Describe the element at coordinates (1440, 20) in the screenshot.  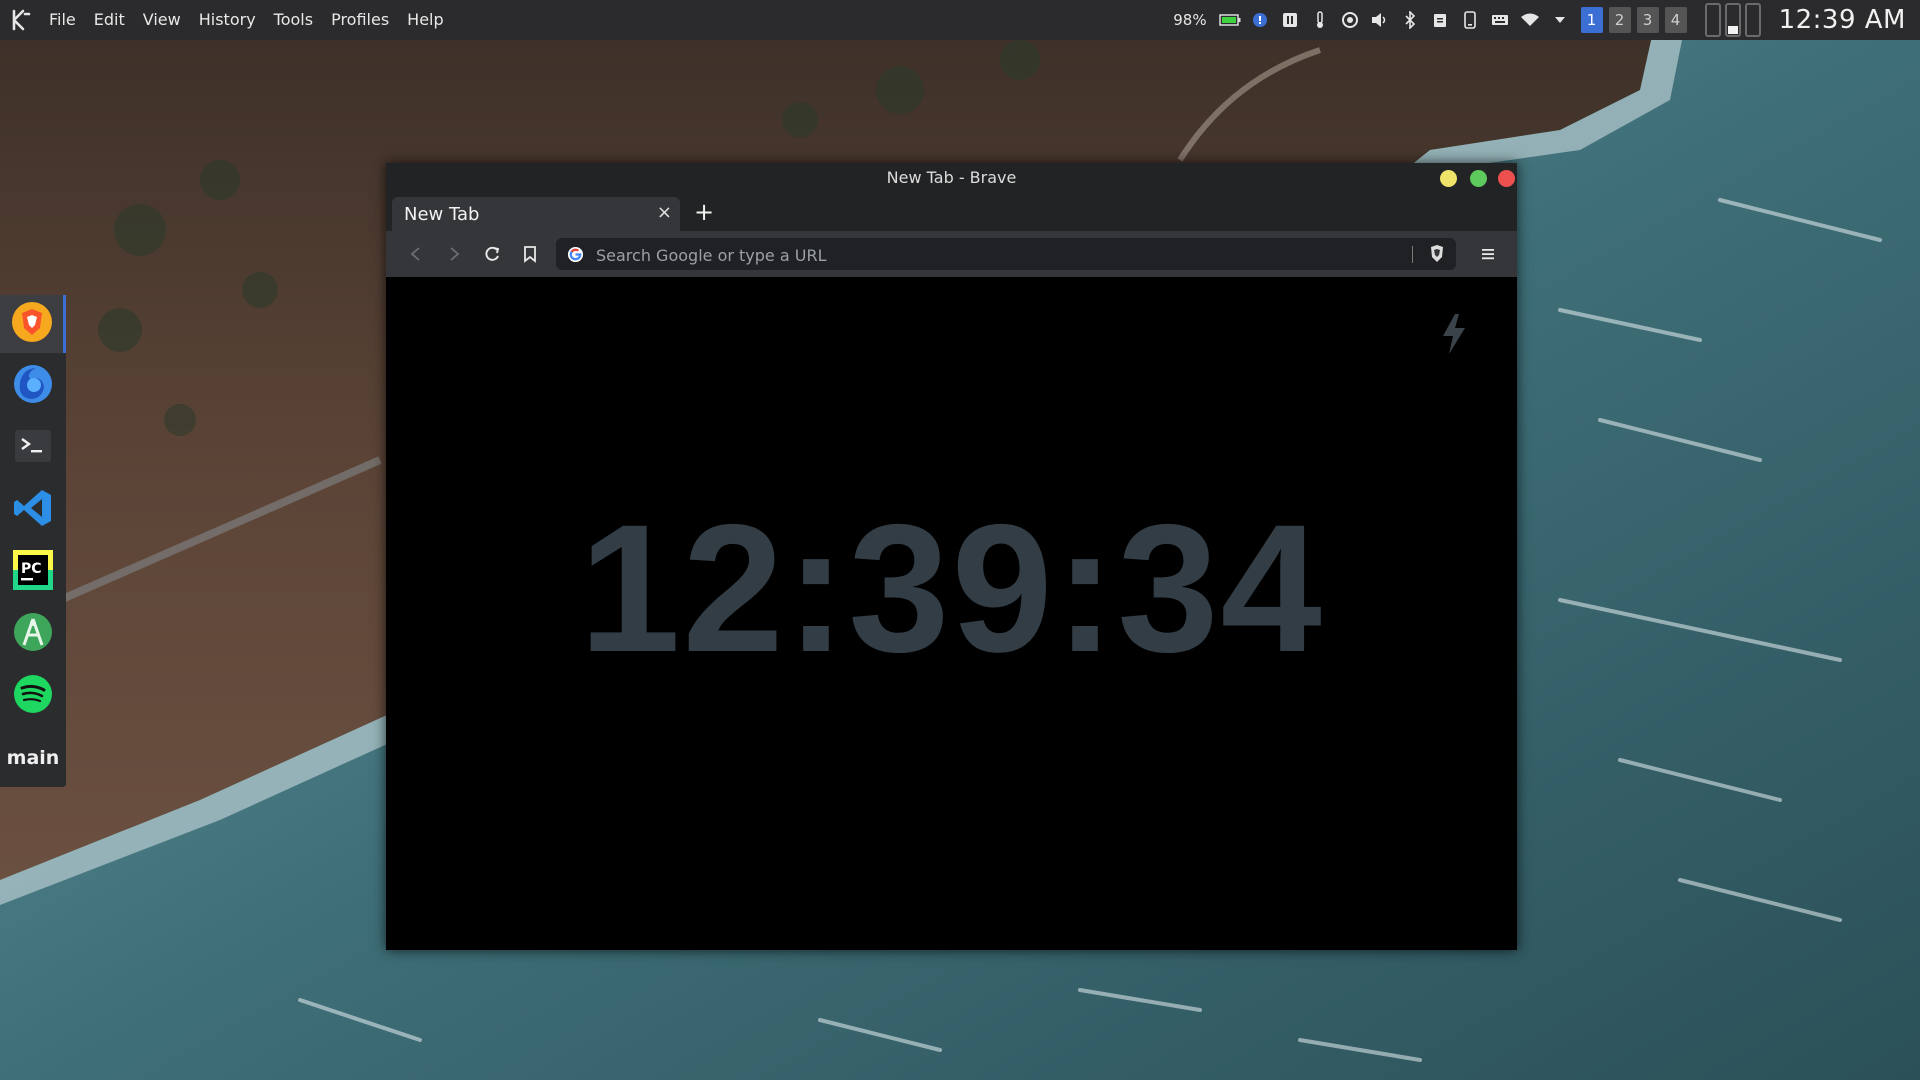
I see `clipboard-icon` at that location.